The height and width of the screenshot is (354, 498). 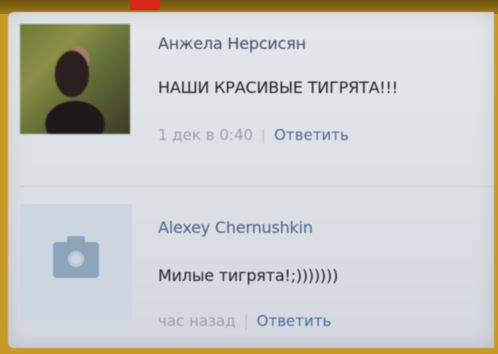 What do you see at coordinates (235, 227) in the screenshot?
I see `comment-author: Alexey Chernushkin` at bounding box center [235, 227].